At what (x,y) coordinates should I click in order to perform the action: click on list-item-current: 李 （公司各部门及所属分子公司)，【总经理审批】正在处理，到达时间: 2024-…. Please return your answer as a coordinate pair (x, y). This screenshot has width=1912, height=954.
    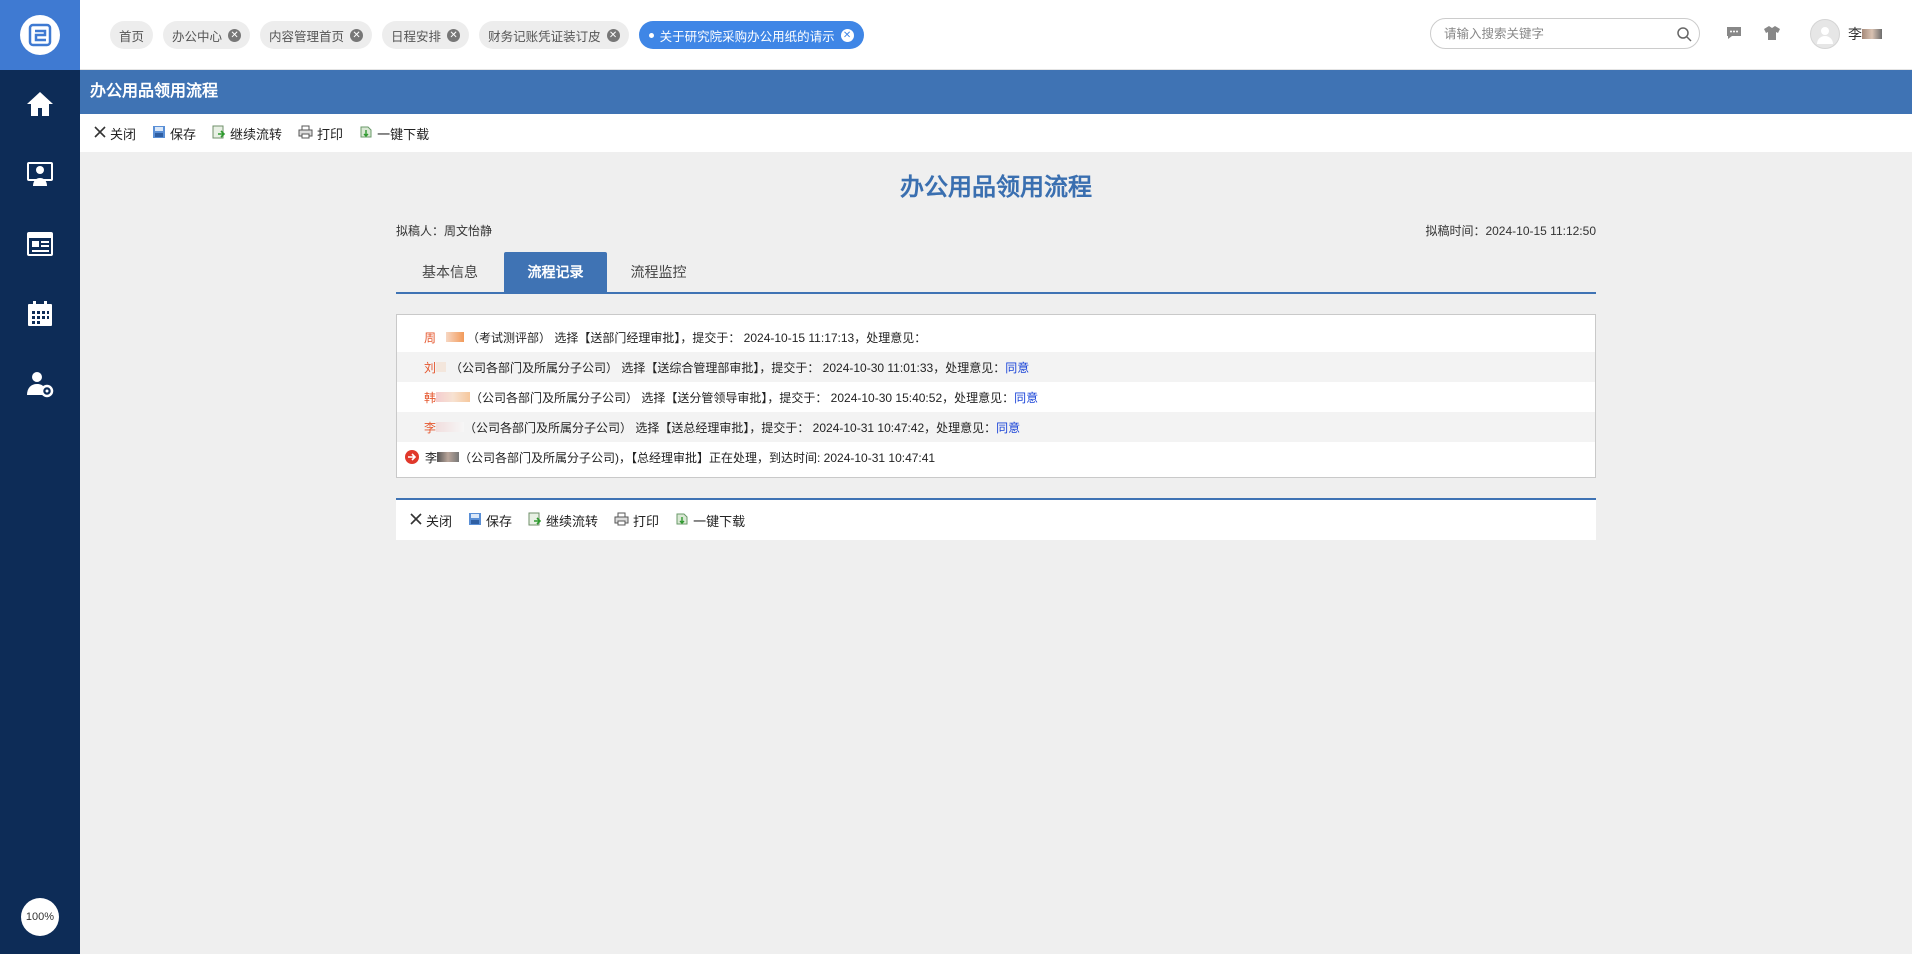
    Looking at the image, I should click on (996, 457).